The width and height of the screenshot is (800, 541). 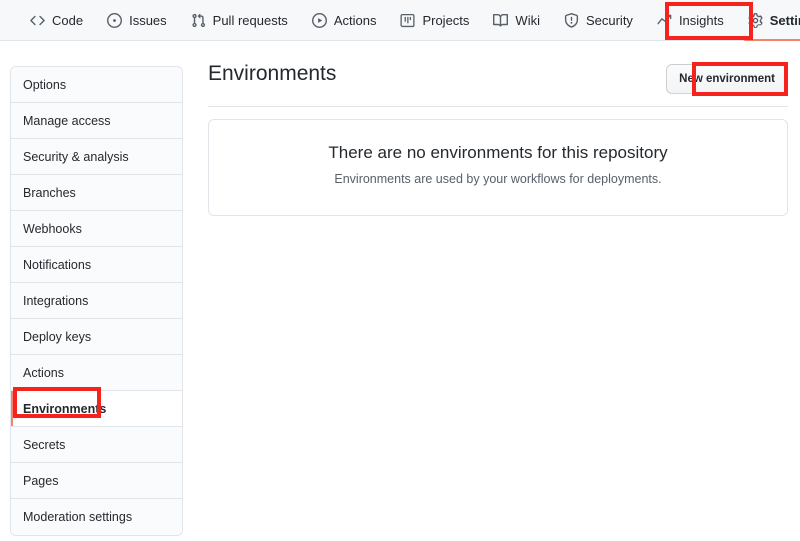 What do you see at coordinates (76, 156) in the screenshot?
I see `sidebar-item-label: Security & analysis` at bounding box center [76, 156].